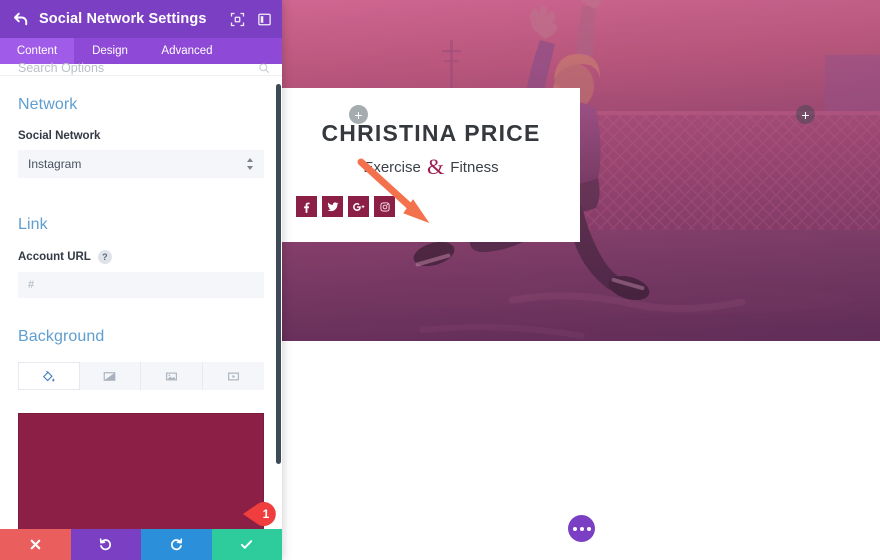  What do you see at coordinates (141, 68) in the screenshot?
I see `search-options-row: Search Options` at bounding box center [141, 68].